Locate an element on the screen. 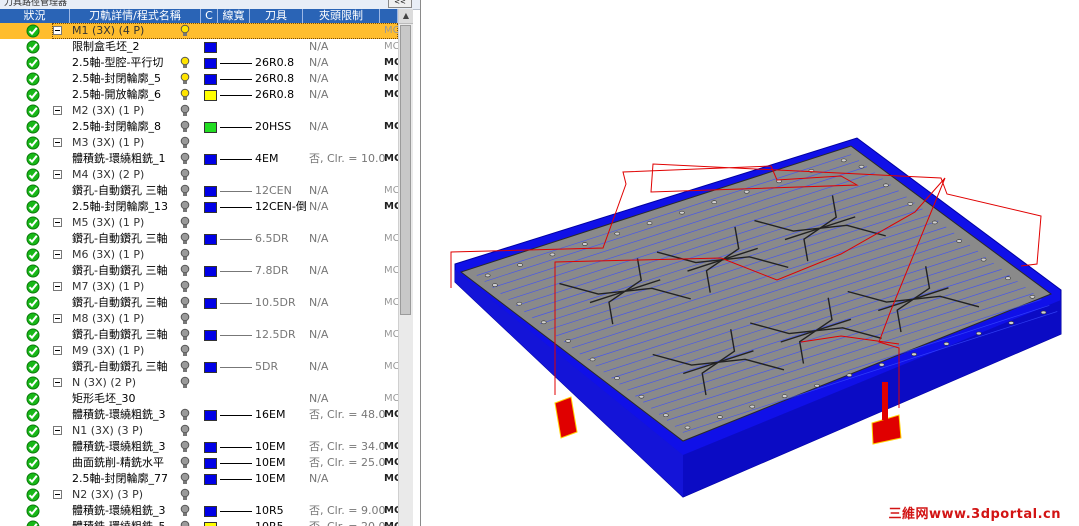 Image resolution: width=1079 pixels, height=526 pixels. toolpath-row: 鑽孔-自動鑽孔 三軸 12CEN N/A MC is located at coordinates (200, 191).